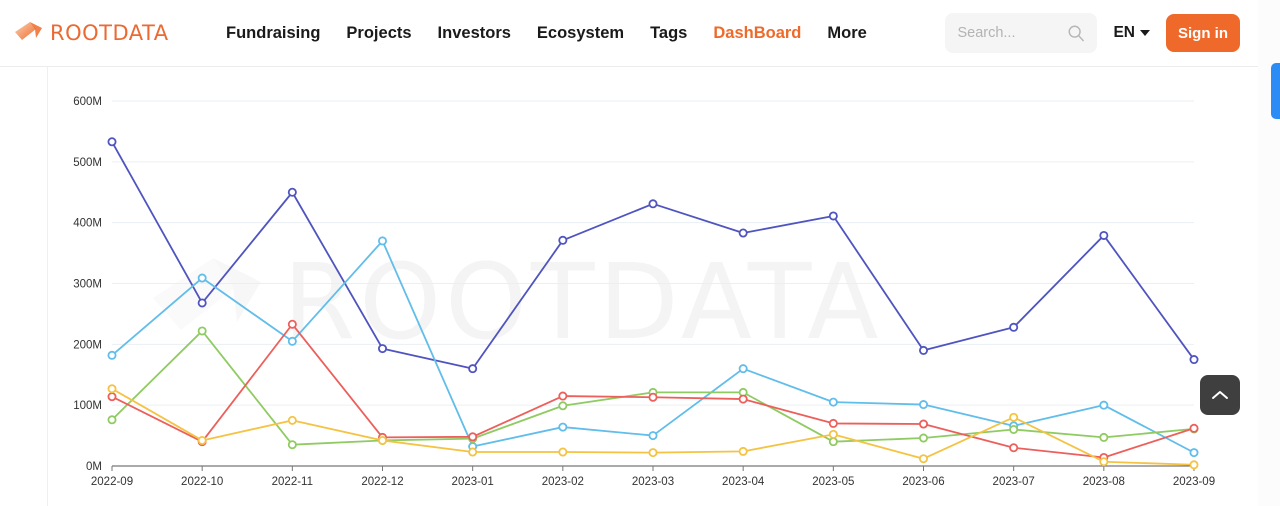  I want to click on language-selector: EN, so click(1131, 33).